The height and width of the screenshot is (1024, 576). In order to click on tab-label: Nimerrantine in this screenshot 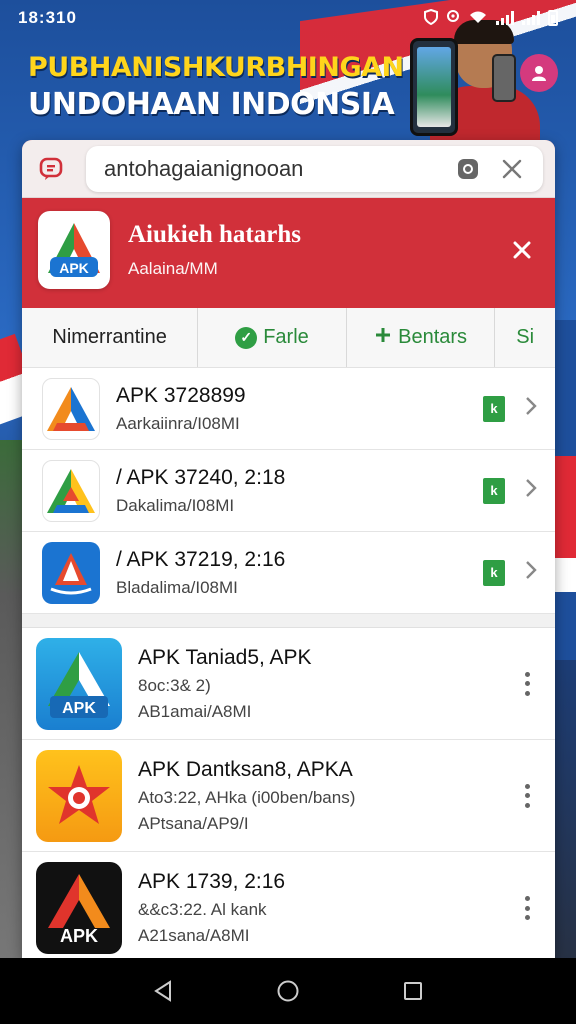, I will do `click(109, 337)`.